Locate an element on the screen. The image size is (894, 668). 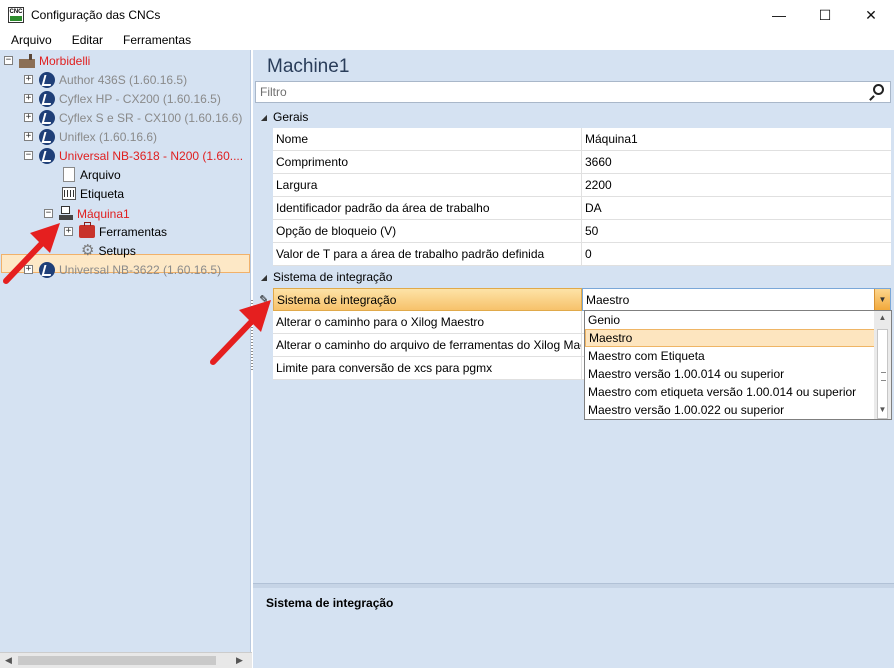
property-value: 2200 is located at coordinates (736, 185).